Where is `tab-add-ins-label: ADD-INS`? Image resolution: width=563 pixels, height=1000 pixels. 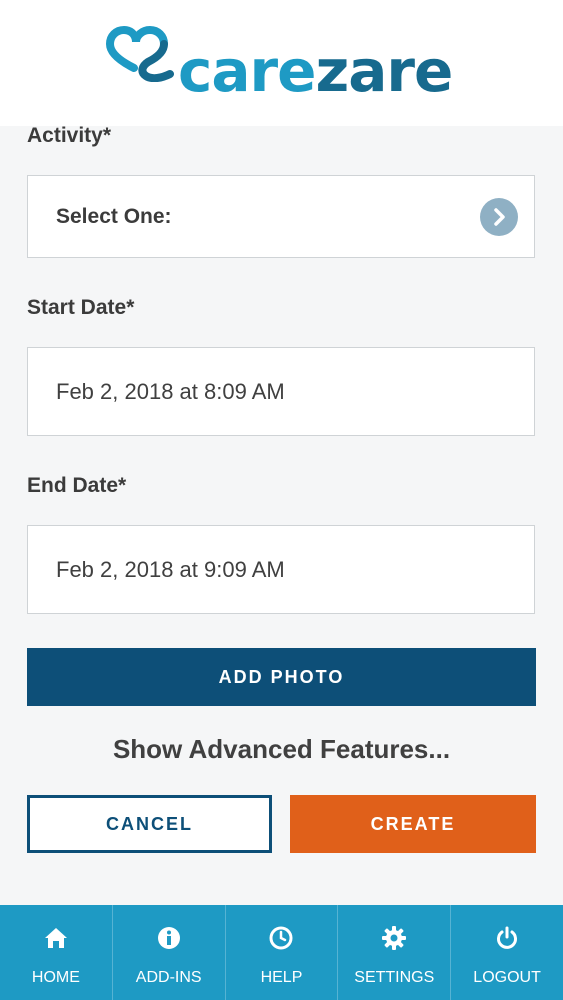
tab-add-ins-label: ADD-INS is located at coordinates (168, 977).